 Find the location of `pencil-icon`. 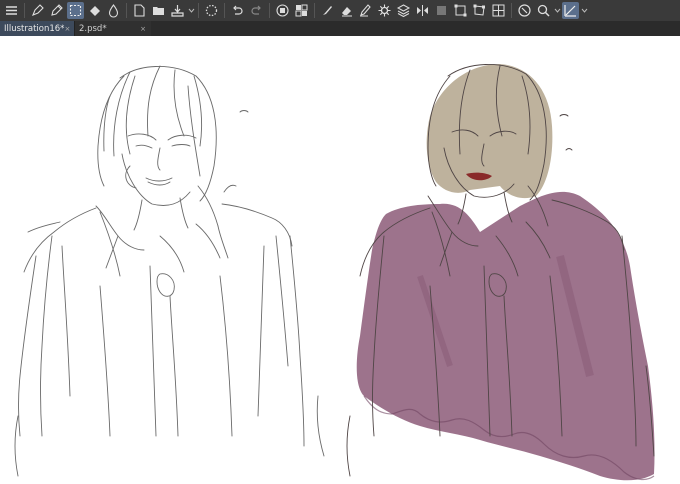

pencil-icon is located at coordinates (56, 10).